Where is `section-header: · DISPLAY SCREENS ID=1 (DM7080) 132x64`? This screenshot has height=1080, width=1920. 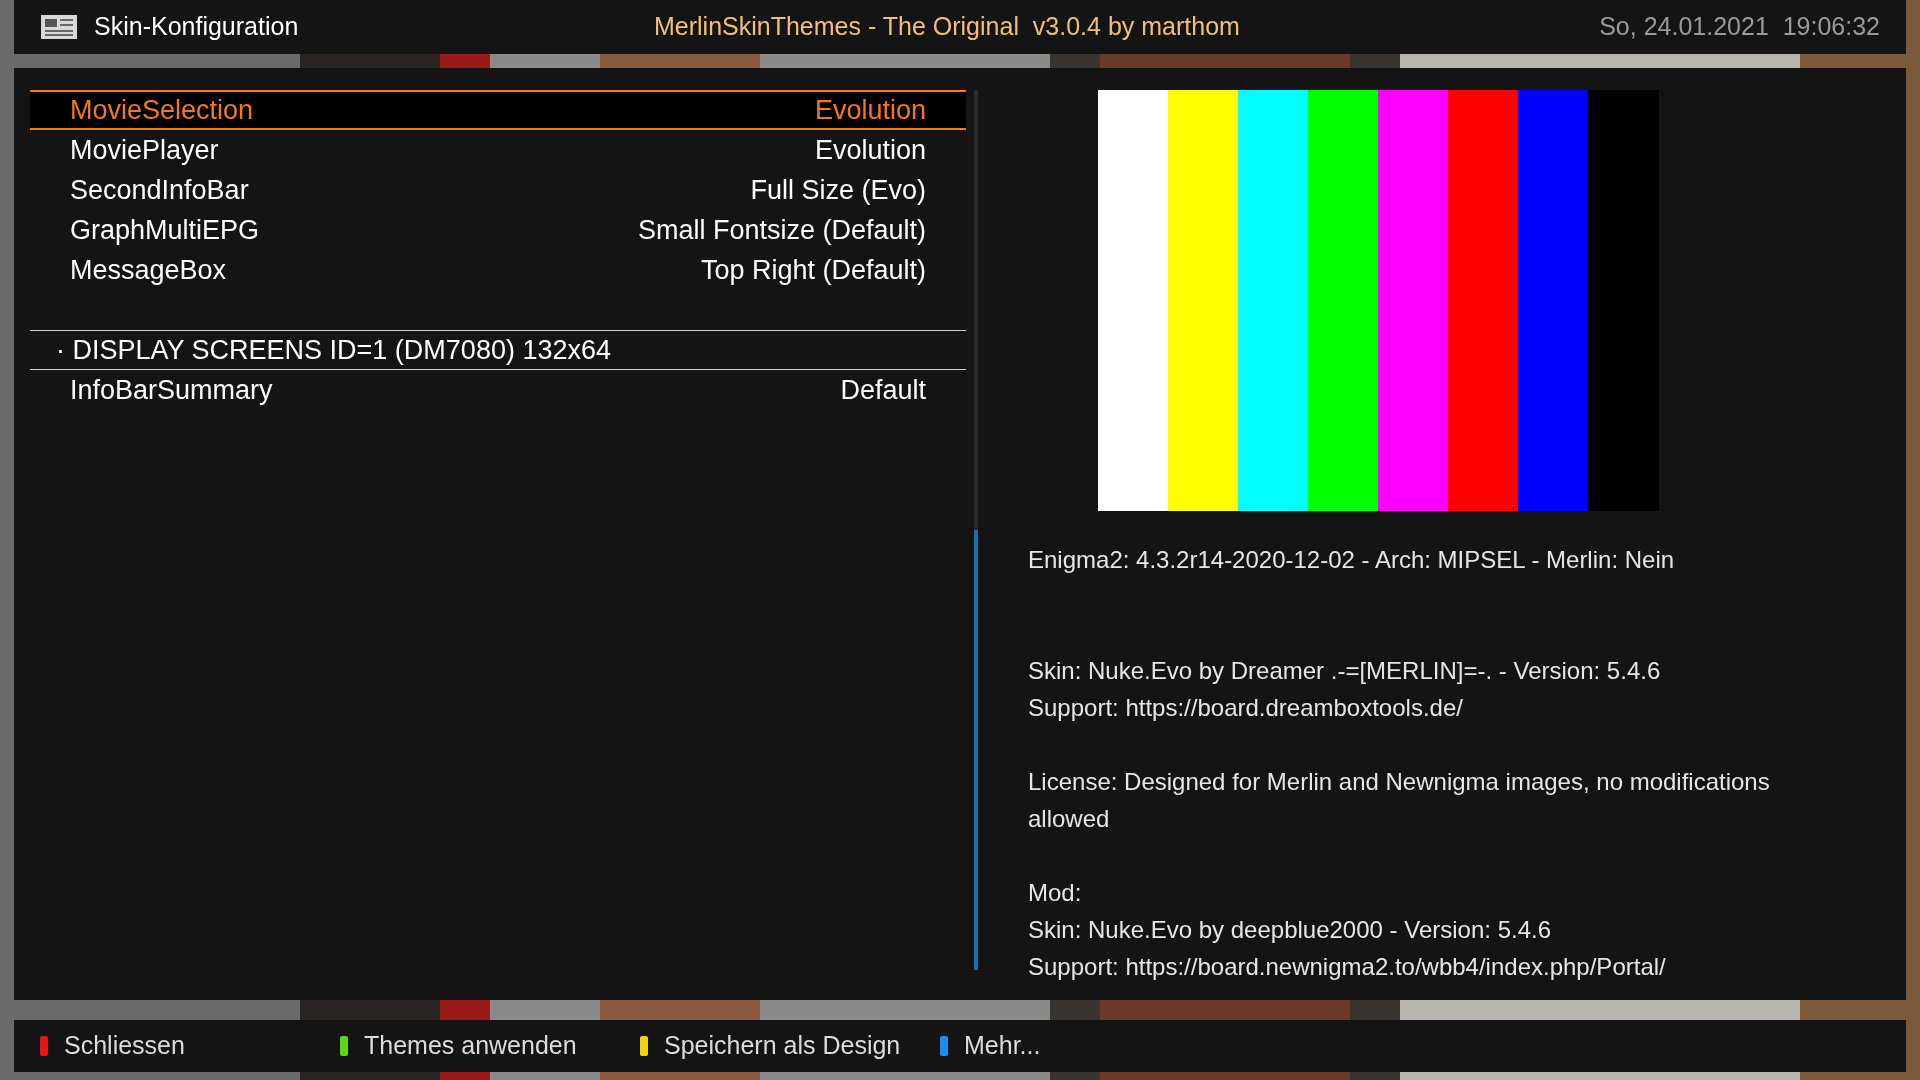 section-header: · DISPLAY SCREENS ID=1 (DM7080) 132x64 is located at coordinates (498, 350).